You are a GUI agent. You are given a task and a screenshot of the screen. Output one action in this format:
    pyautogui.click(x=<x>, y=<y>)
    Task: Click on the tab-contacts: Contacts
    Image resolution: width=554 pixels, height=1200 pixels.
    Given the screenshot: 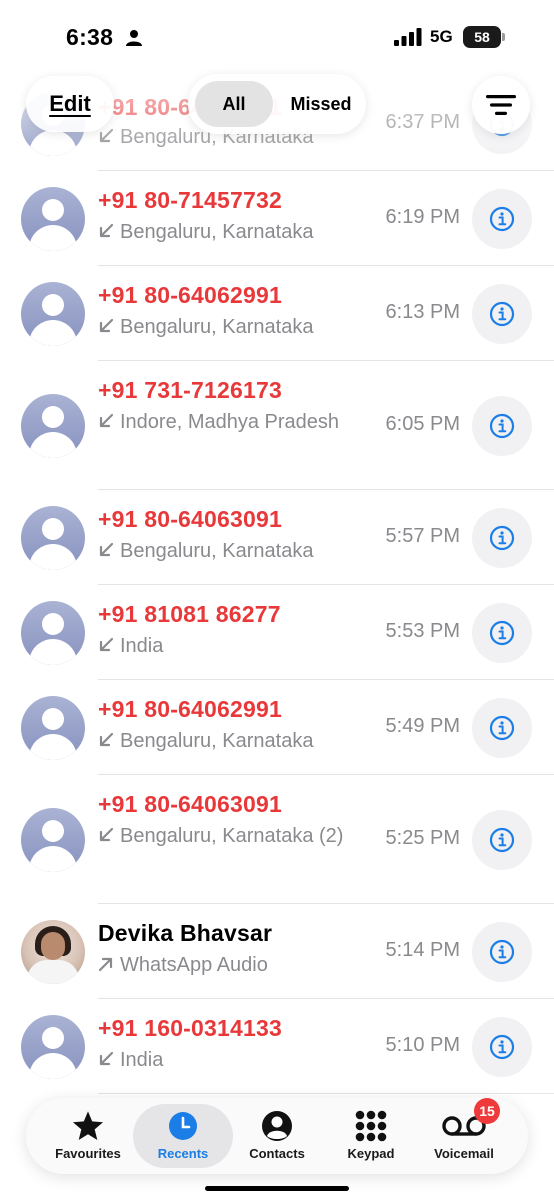 What is the action you would take?
    pyautogui.click(x=277, y=1136)
    